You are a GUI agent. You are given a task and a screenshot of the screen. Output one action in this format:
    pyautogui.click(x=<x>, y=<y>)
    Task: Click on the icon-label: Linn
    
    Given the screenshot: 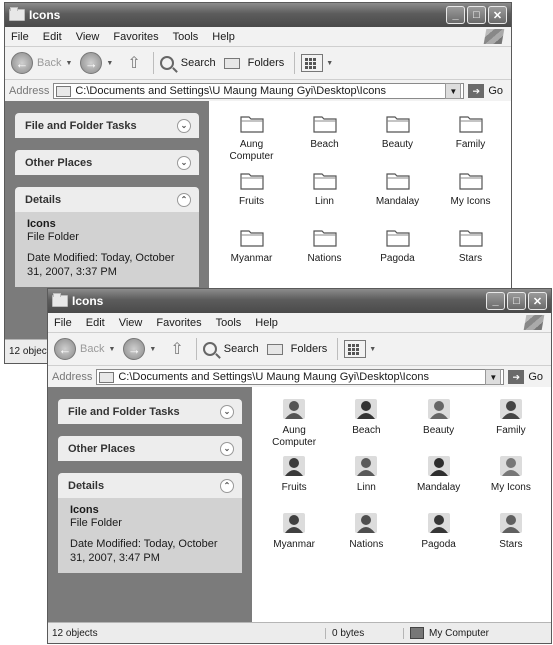 What is the action you would take?
    pyautogui.click(x=324, y=201)
    